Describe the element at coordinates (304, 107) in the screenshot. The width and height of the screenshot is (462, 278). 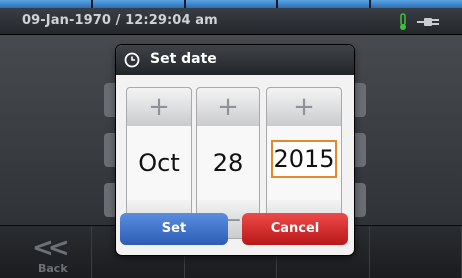
I see `year-increment-button: +` at that location.